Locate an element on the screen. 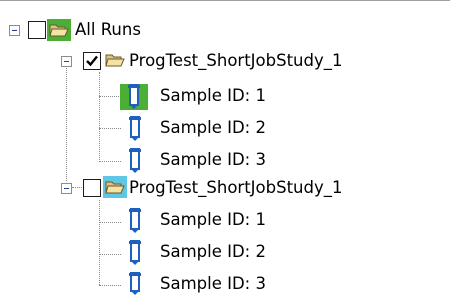 The image size is (450, 296). checkmark-icon is located at coordinates (92, 61).